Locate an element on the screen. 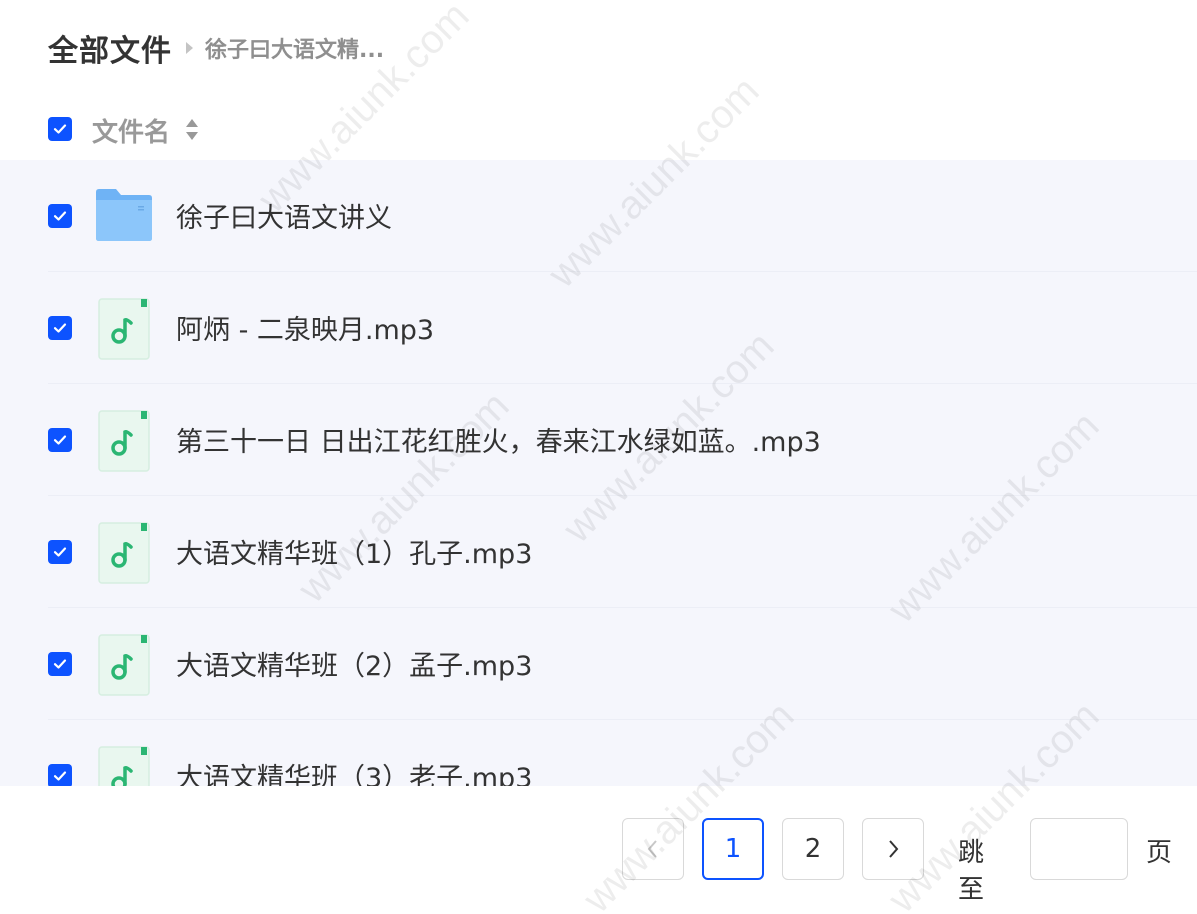 The height and width of the screenshot is (914, 1197). file-name: 大语文精华班（1）孔子.mp3 is located at coordinates (354, 551).